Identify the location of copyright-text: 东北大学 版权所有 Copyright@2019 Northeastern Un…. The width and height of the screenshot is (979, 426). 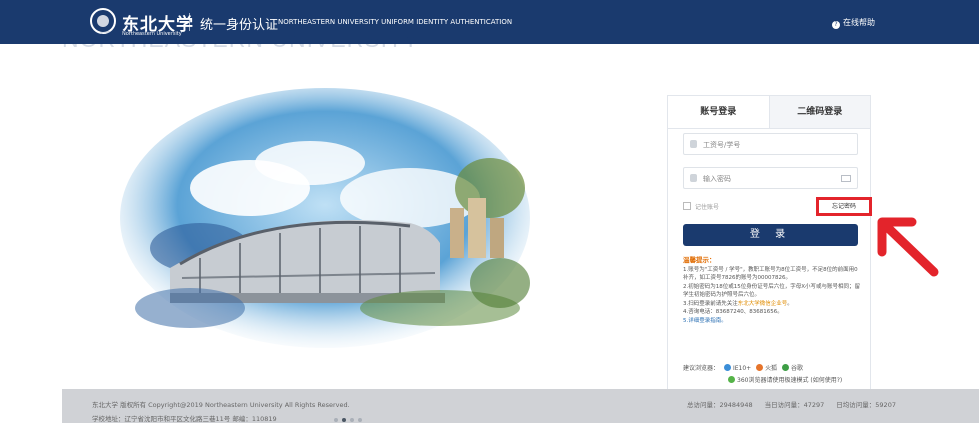
(221, 405).